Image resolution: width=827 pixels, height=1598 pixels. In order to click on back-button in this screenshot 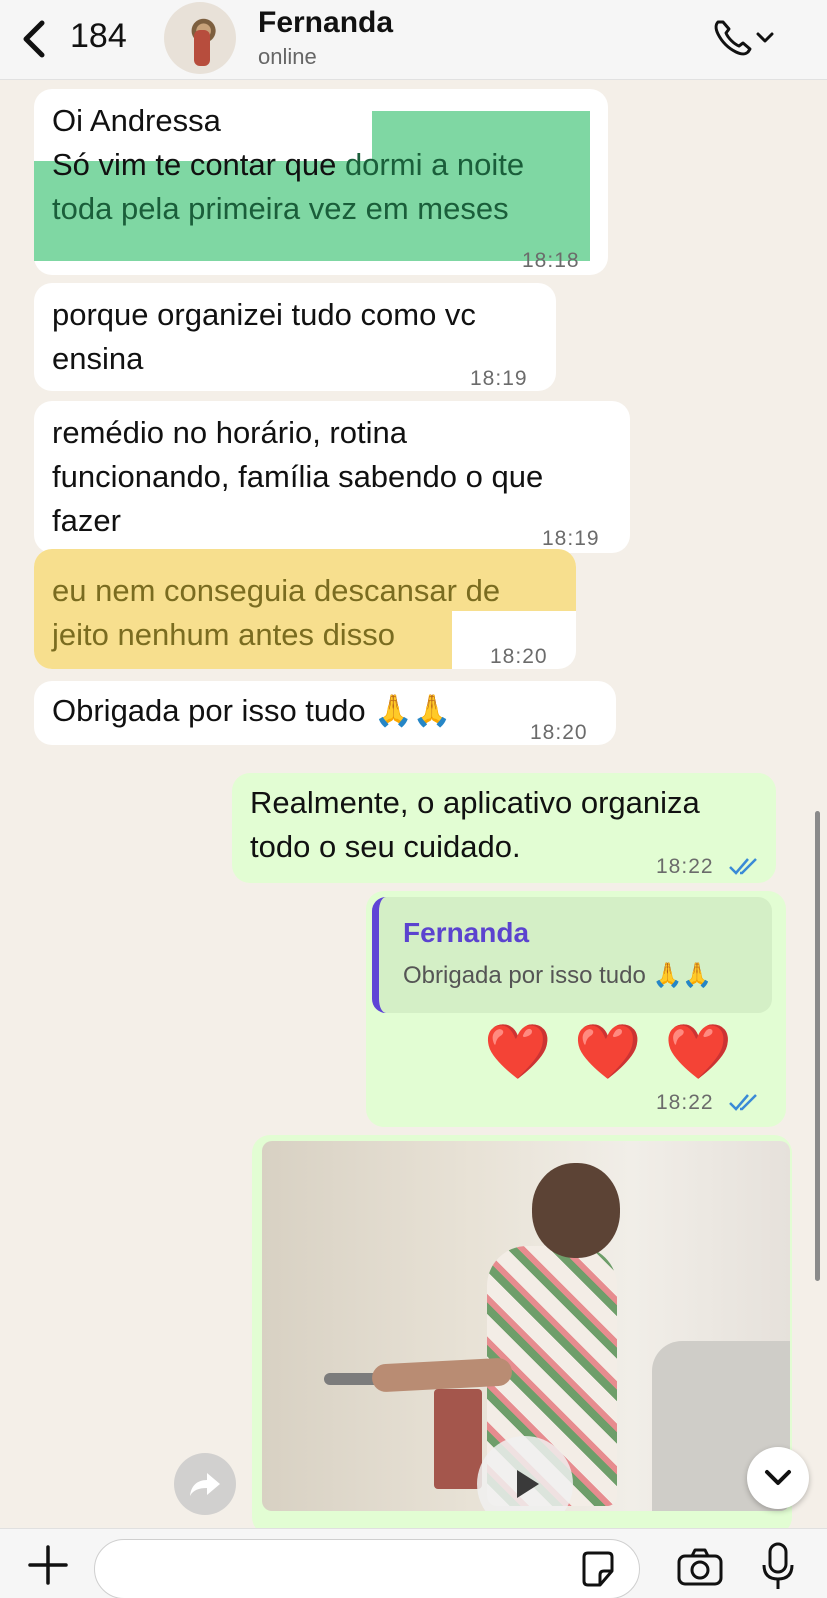, I will do `click(40, 39)`.